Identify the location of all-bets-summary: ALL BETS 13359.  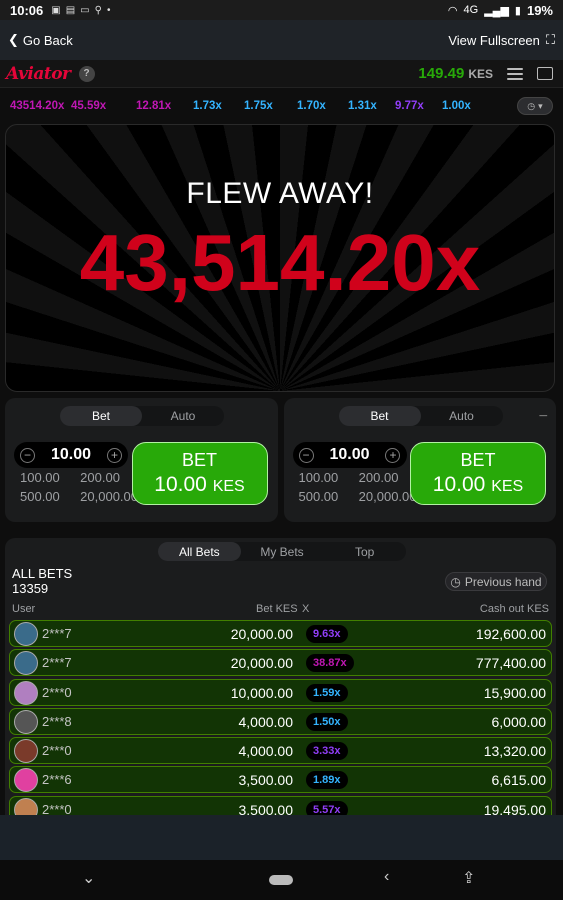
(42, 581).